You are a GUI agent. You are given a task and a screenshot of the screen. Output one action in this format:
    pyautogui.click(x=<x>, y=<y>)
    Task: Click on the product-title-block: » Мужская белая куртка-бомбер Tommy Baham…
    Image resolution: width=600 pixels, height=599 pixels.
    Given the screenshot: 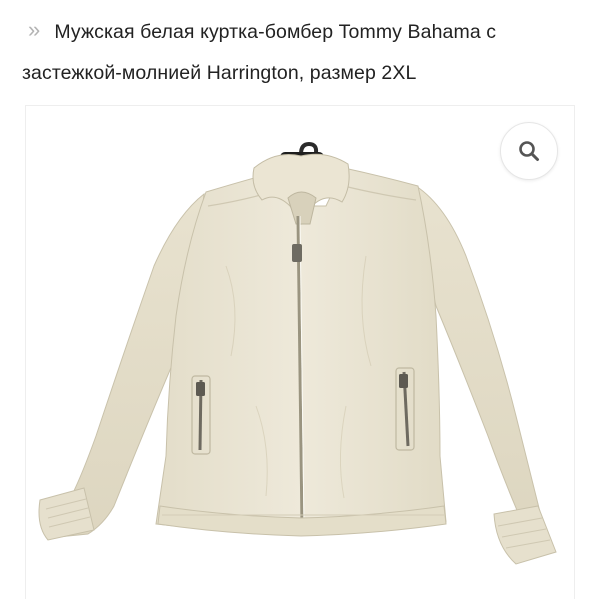 What is the action you would take?
    pyautogui.click(x=302, y=52)
    